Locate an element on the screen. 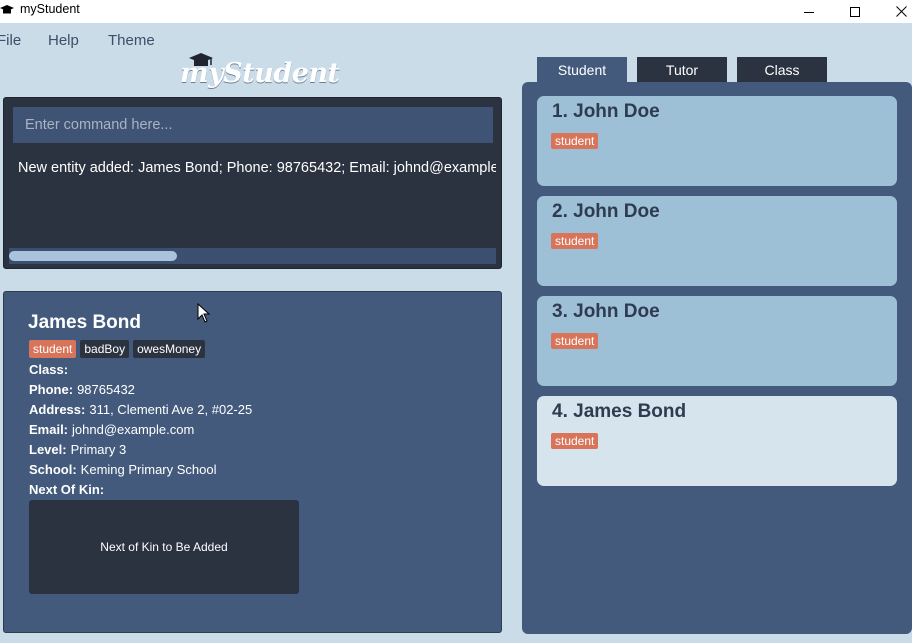 This screenshot has width=912, height=643. graduation-cap-icon is located at coordinates (7, 9).